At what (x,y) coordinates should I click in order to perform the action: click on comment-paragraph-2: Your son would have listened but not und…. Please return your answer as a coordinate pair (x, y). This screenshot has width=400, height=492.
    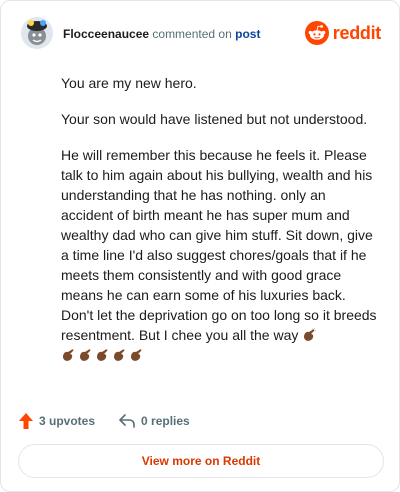
    Looking at the image, I should click on (214, 119).